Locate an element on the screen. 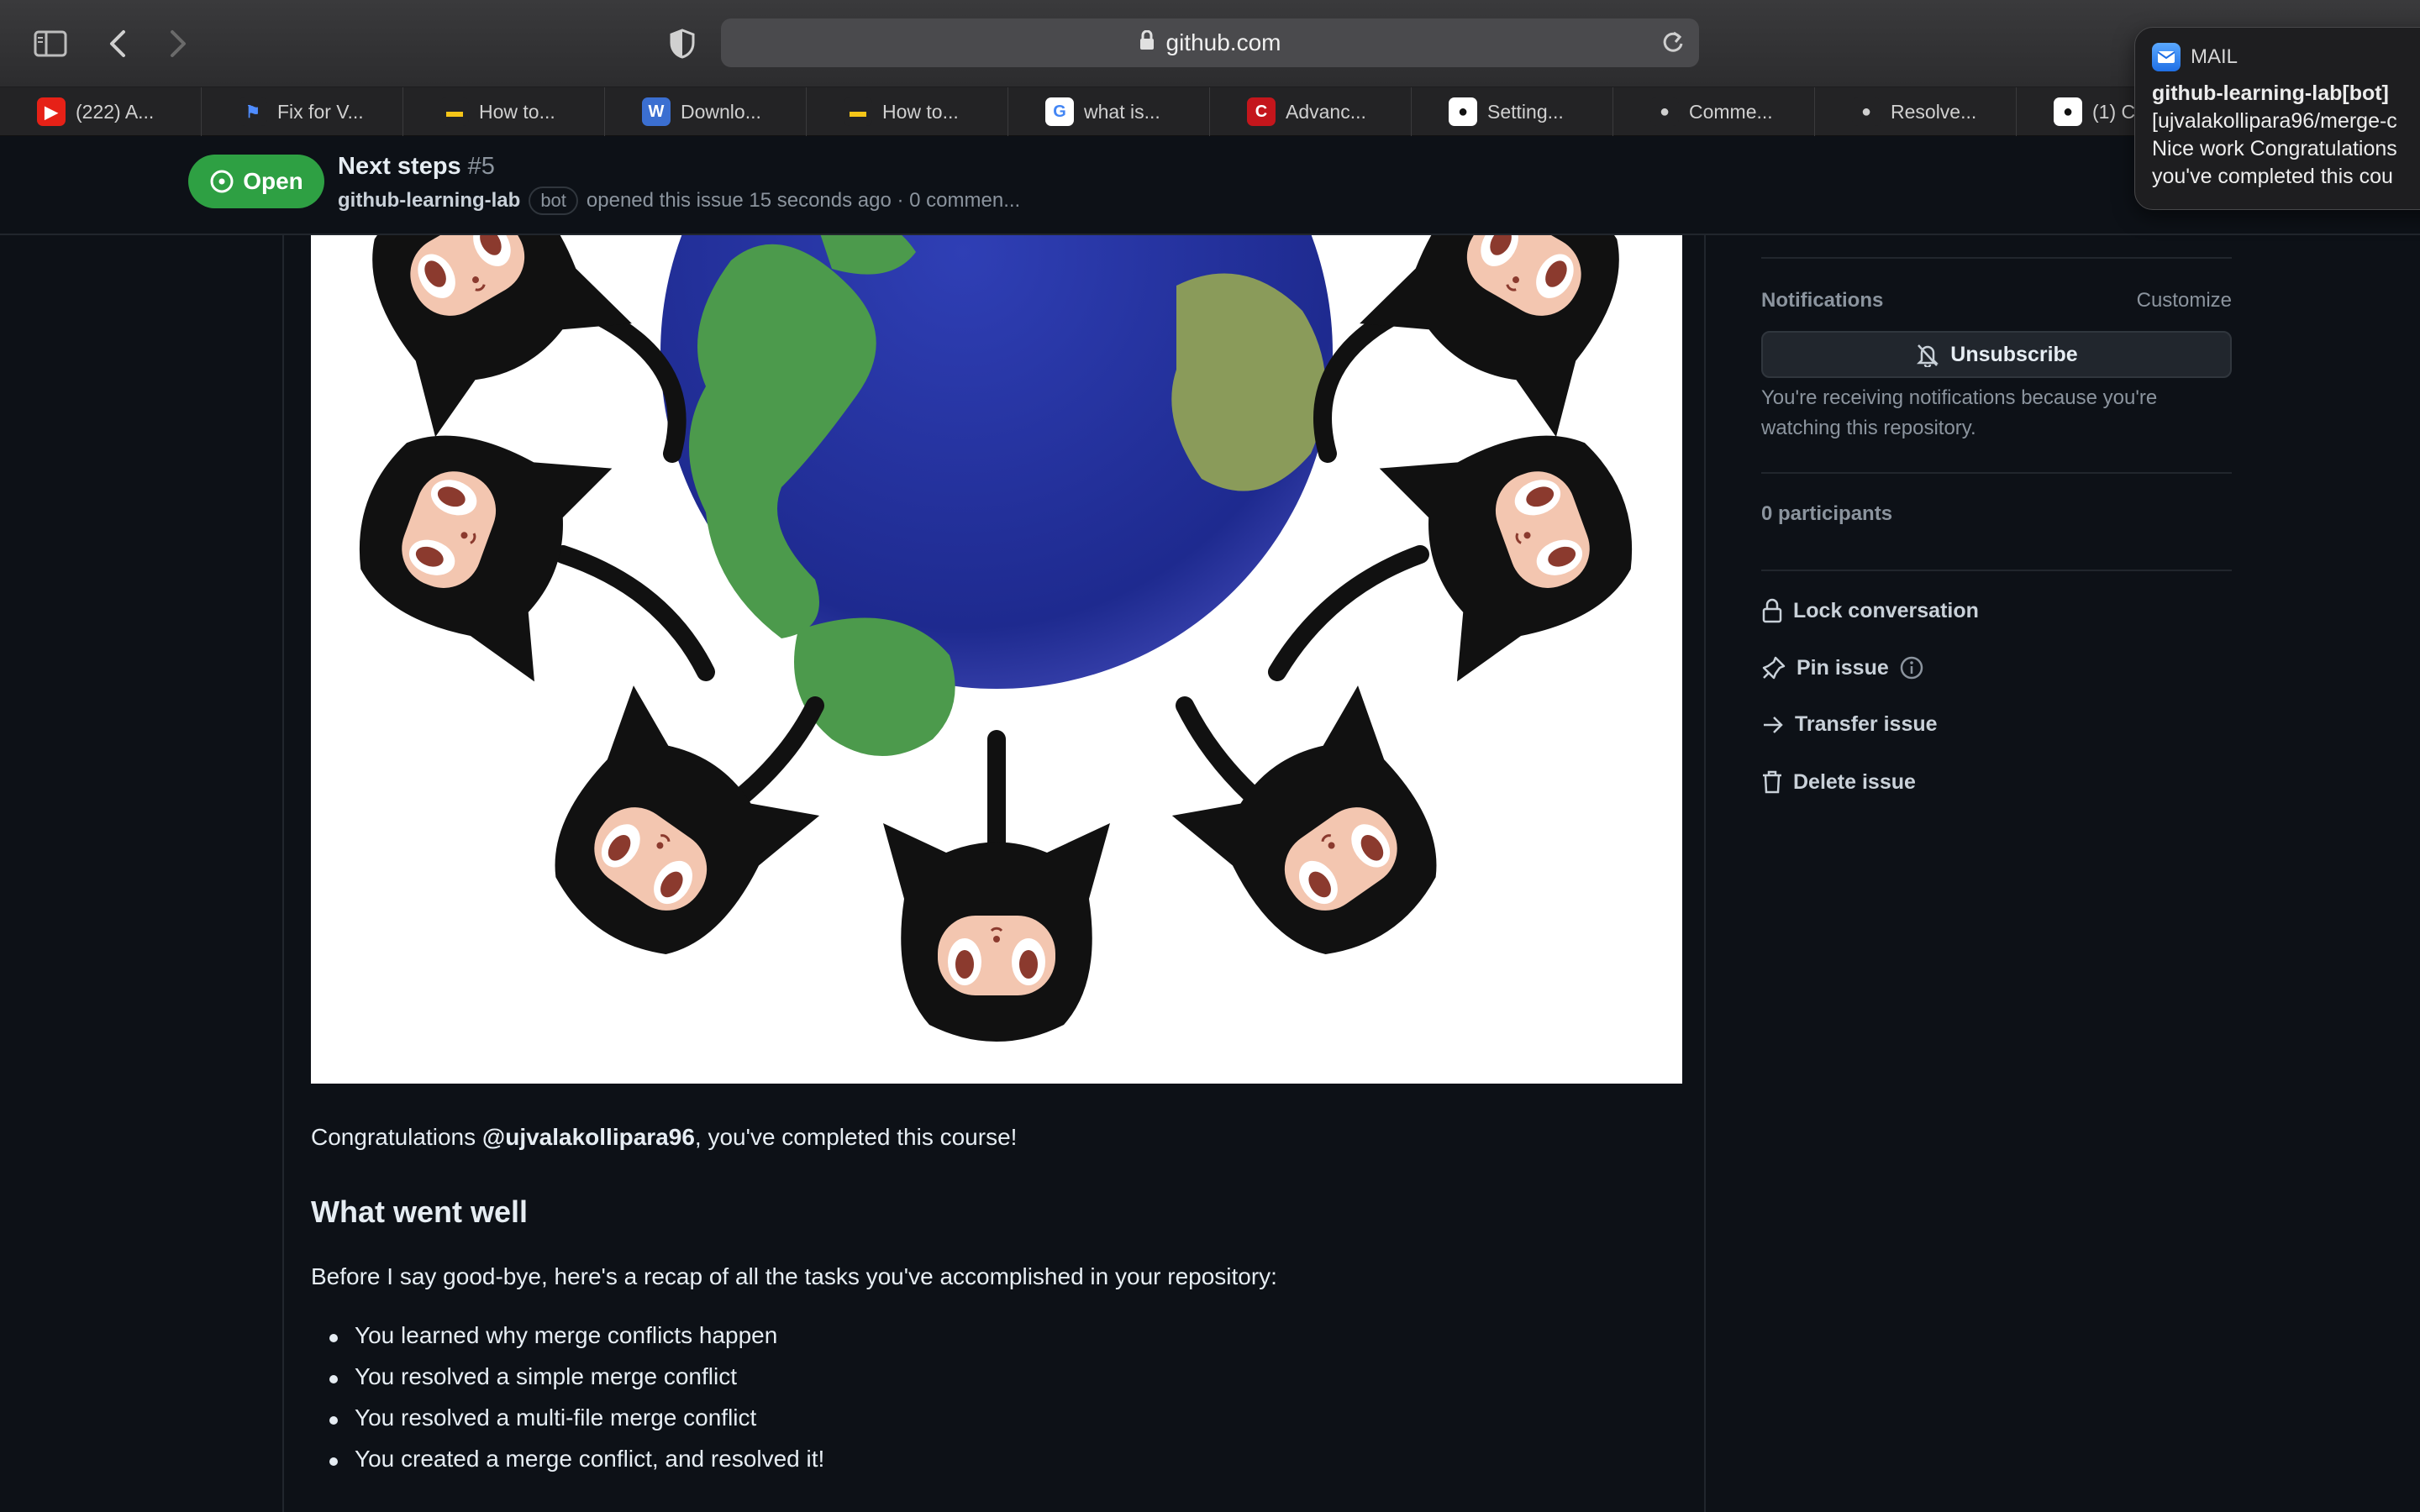 This screenshot has width=2420, height=1512. congrats-prefix: Congratulations is located at coordinates (397, 1137).